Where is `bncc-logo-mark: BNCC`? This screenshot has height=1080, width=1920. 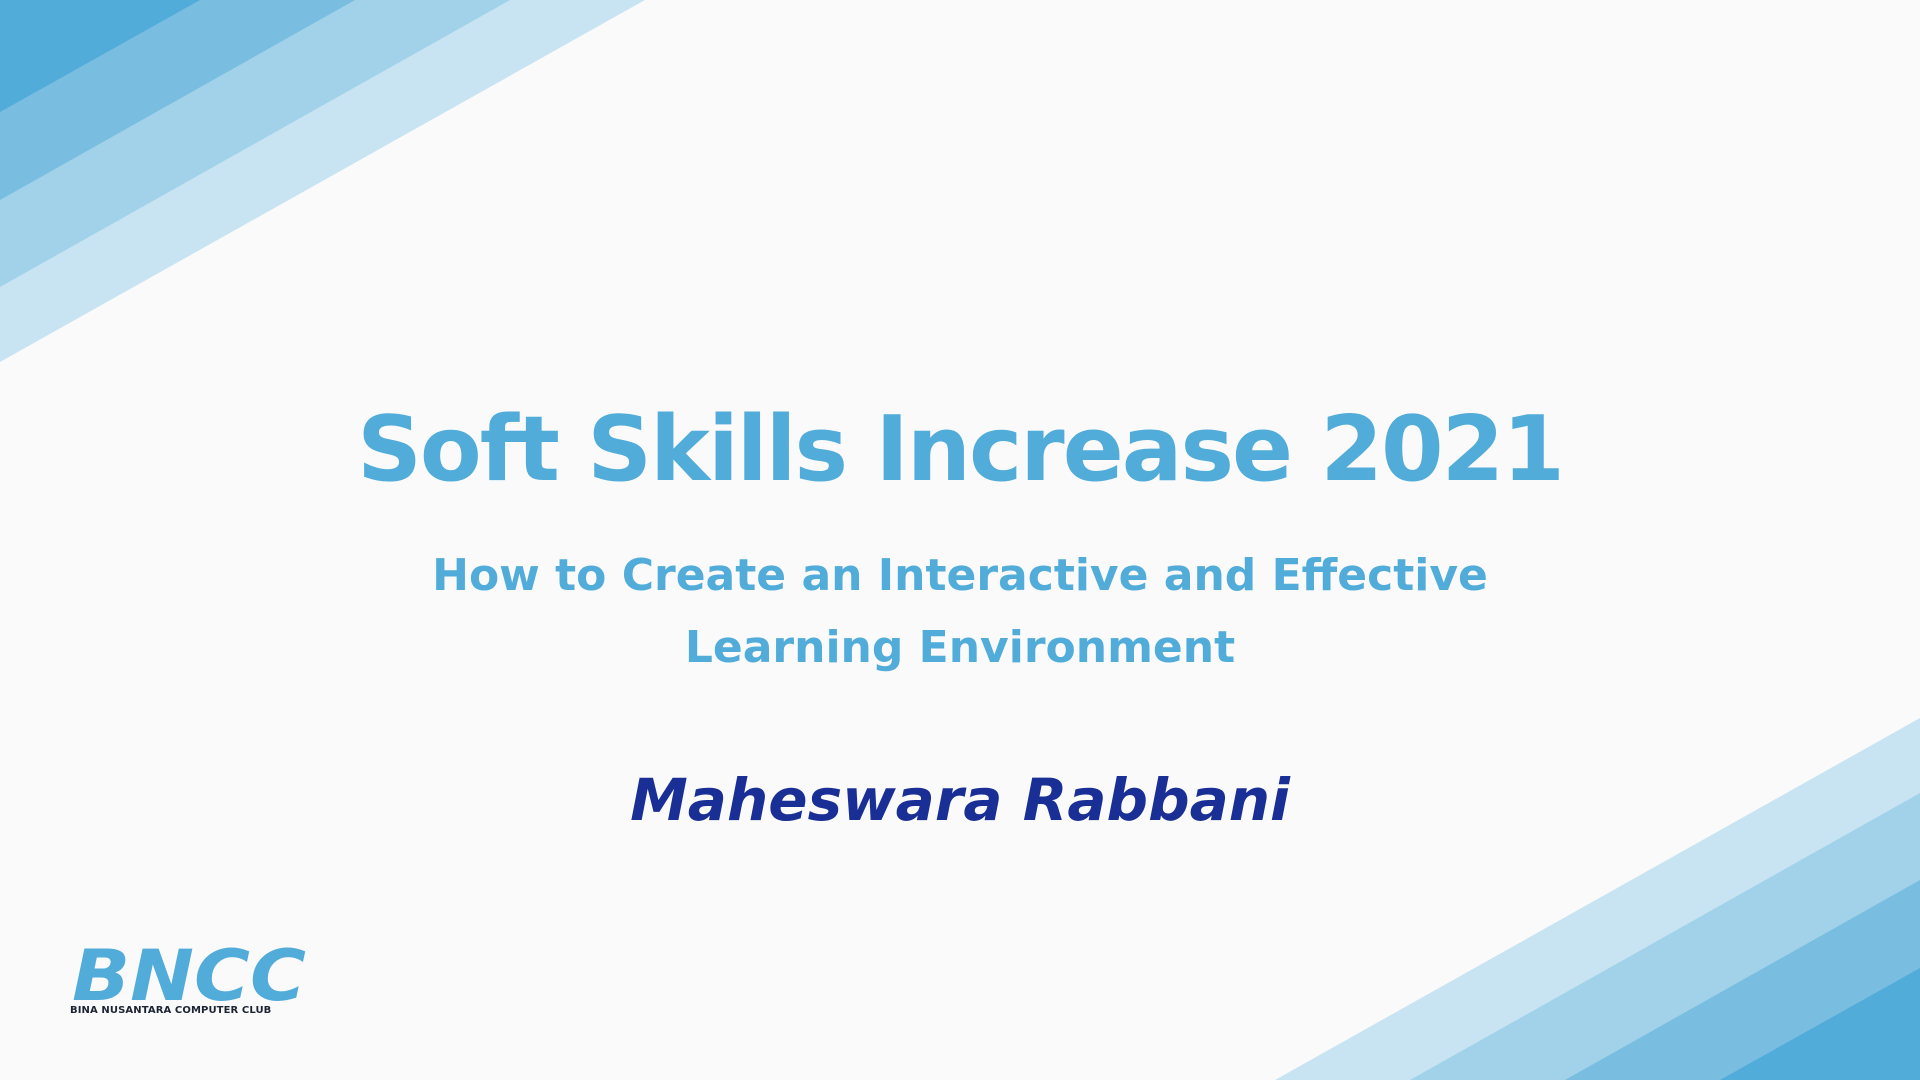 bncc-logo-mark: BNCC is located at coordinates (189, 973).